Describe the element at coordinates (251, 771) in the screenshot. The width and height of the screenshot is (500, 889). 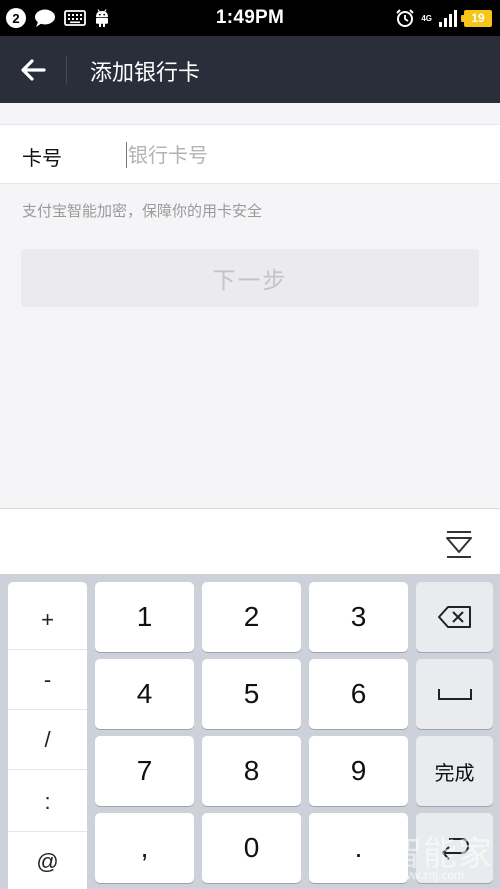
I see `key-8: 8` at that location.